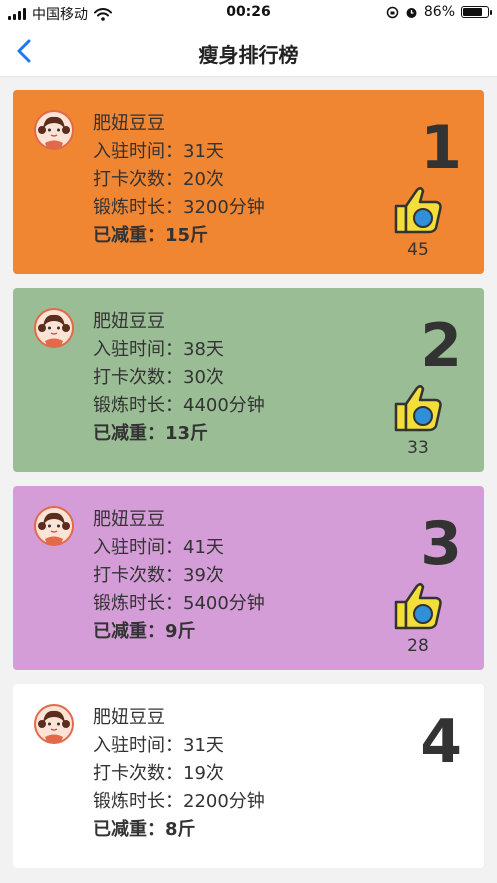 Image resolution: width=497 pixels, height=883 pixels. What do you see at coordinates (158, 773) in the screenshot?
I see `checkin-count: 打卡次数：19次` at bounding box center [158, 773].